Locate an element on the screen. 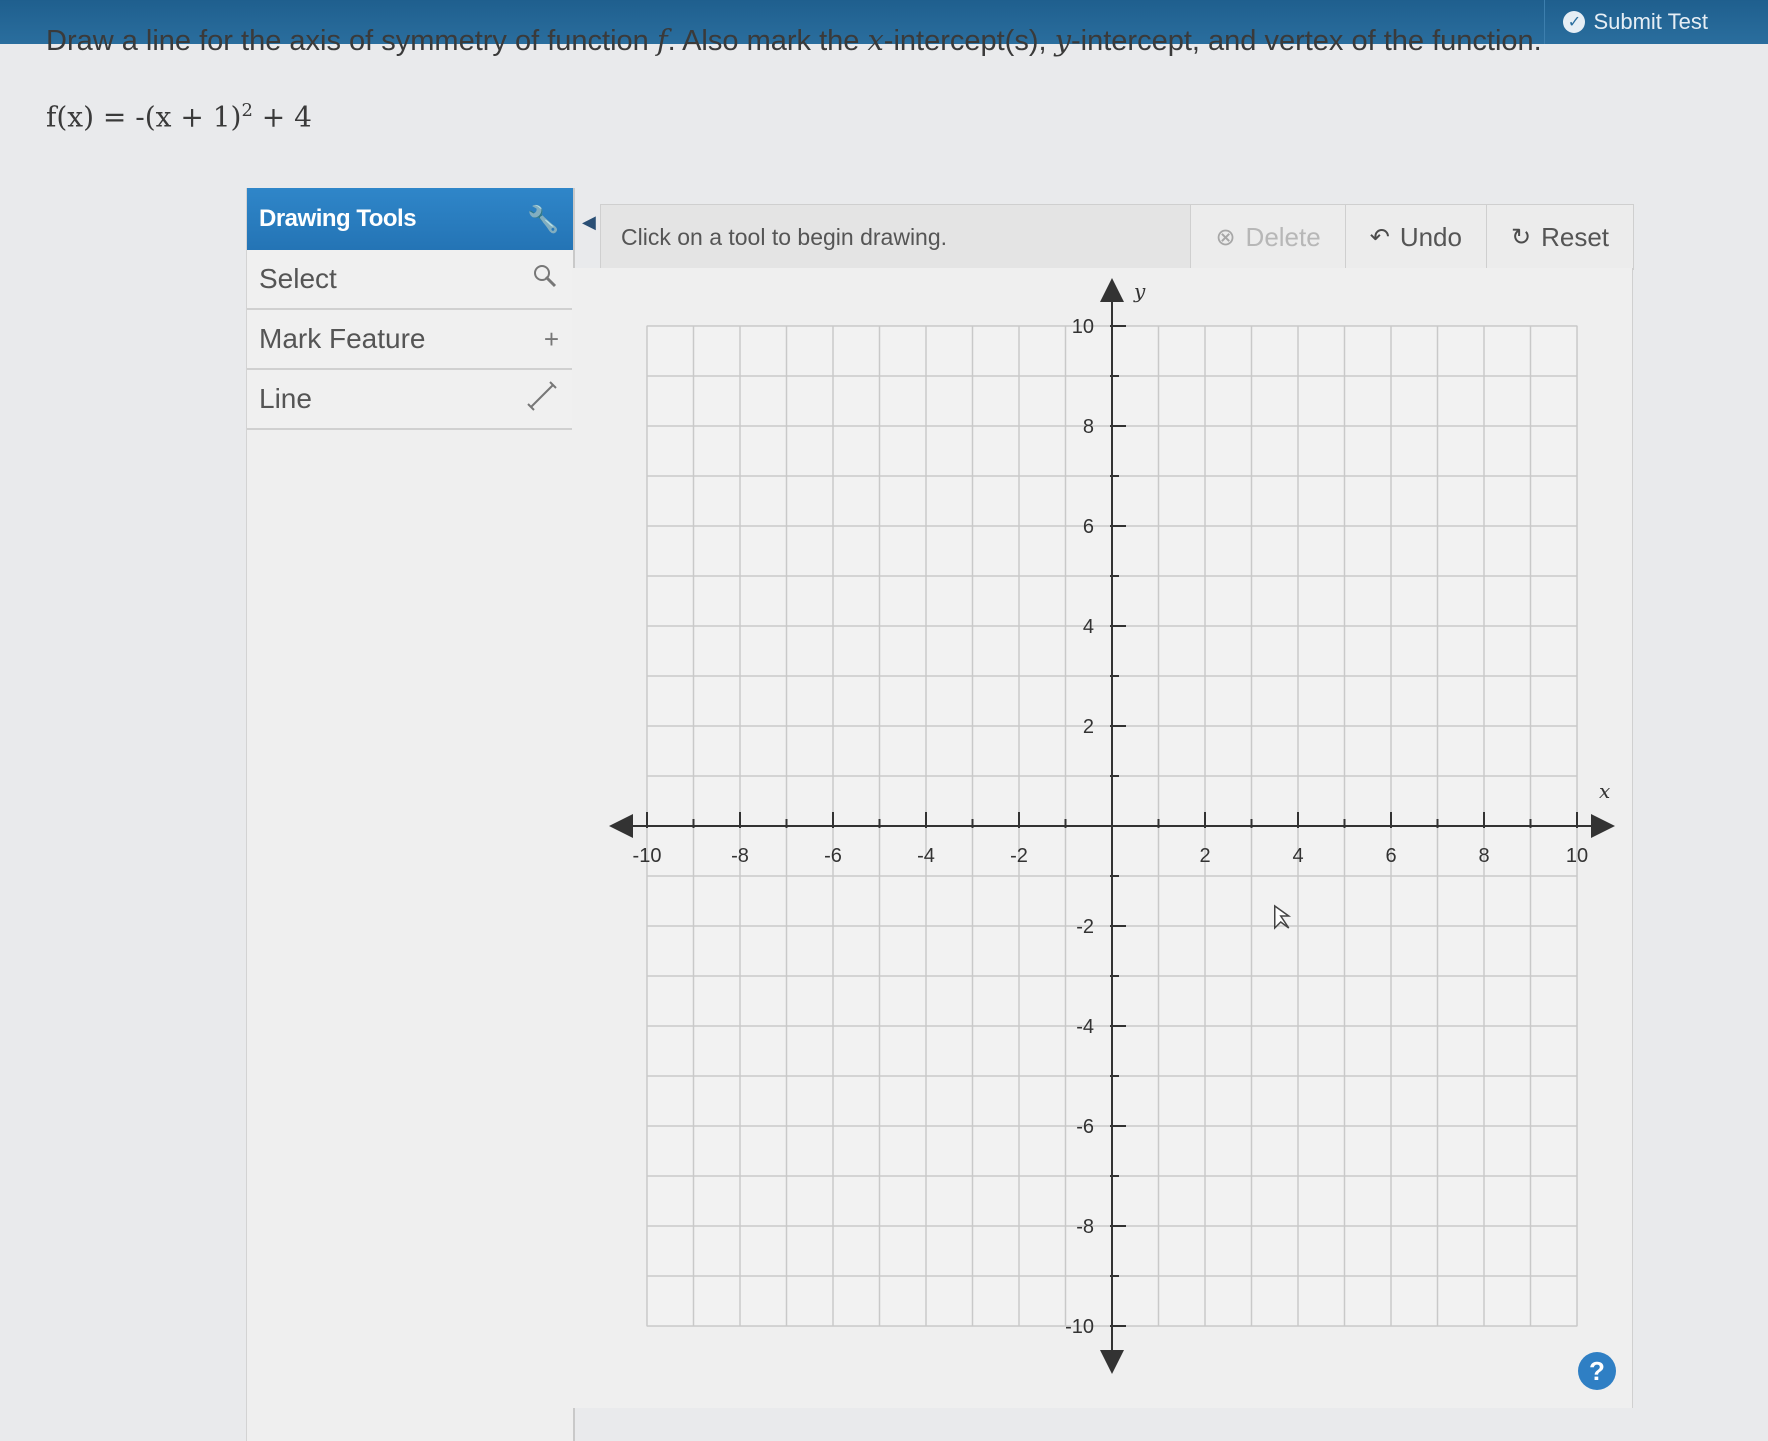 This screenshot has height=1441, width=1768. y-tick-label: -10 is located at coordinates (1079, 1327).